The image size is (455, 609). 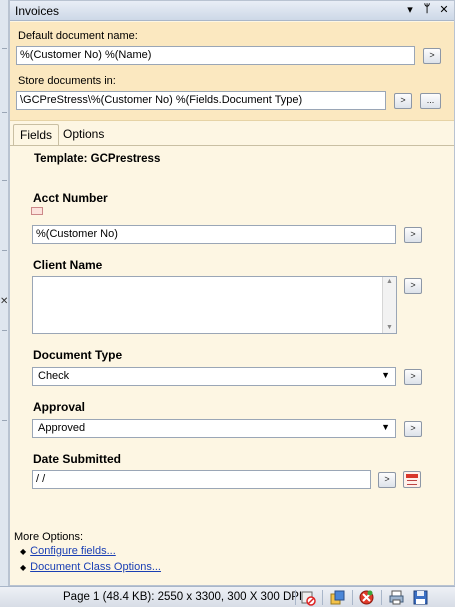 I want to click on default-name-insert-button: >, so click(x=432, y=56).